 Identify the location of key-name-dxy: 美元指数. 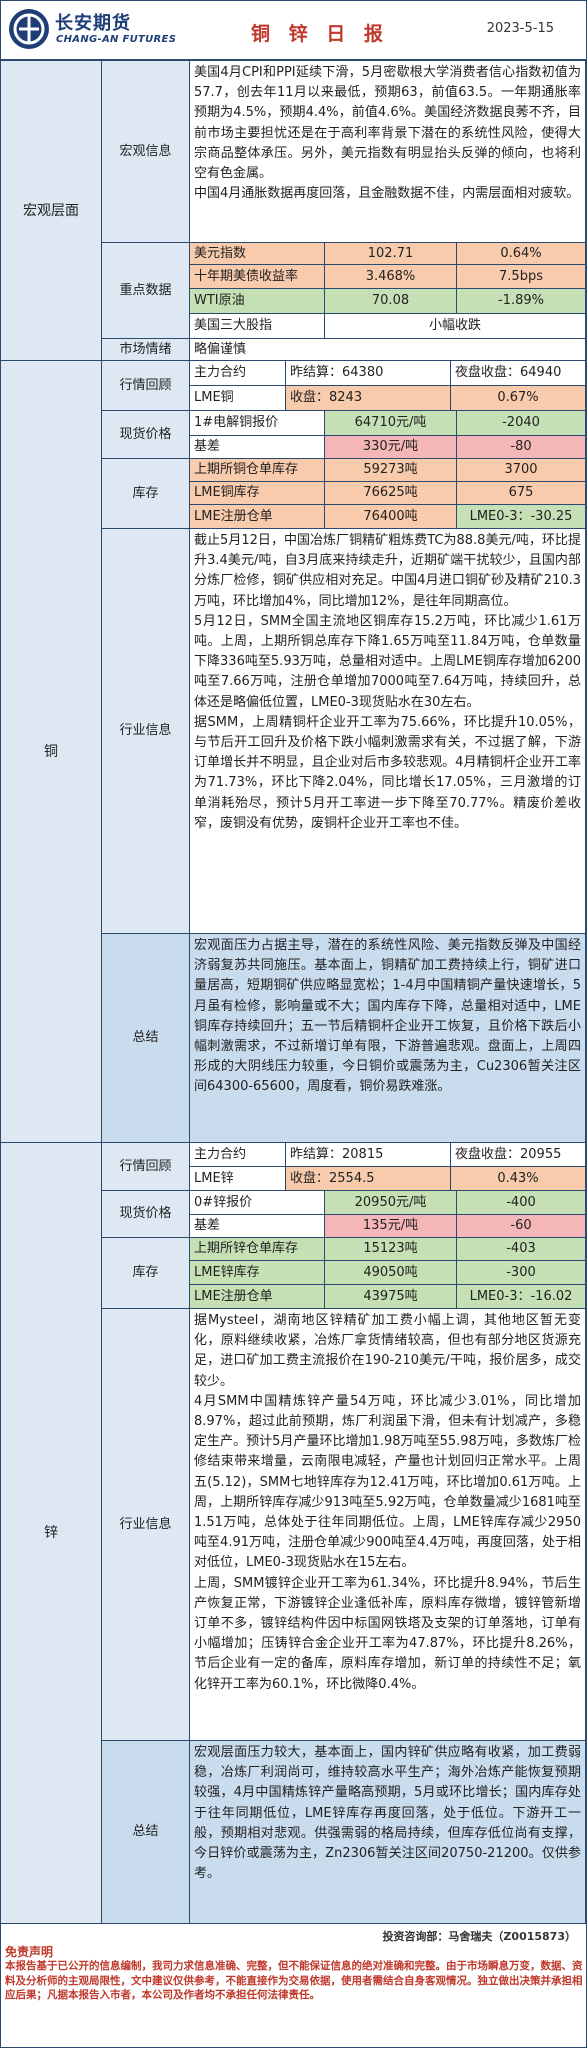
(257, 254).